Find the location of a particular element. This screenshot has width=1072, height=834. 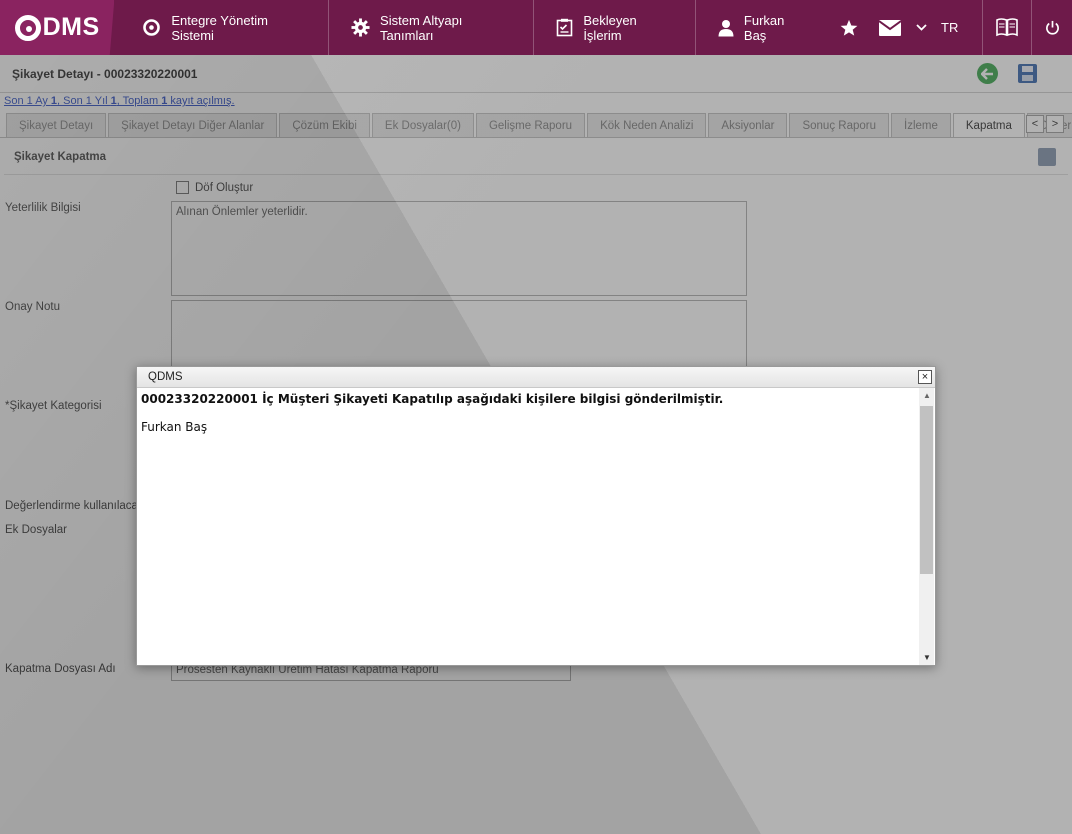

dialog-title: QDMS is located at coordinates (165, 377).